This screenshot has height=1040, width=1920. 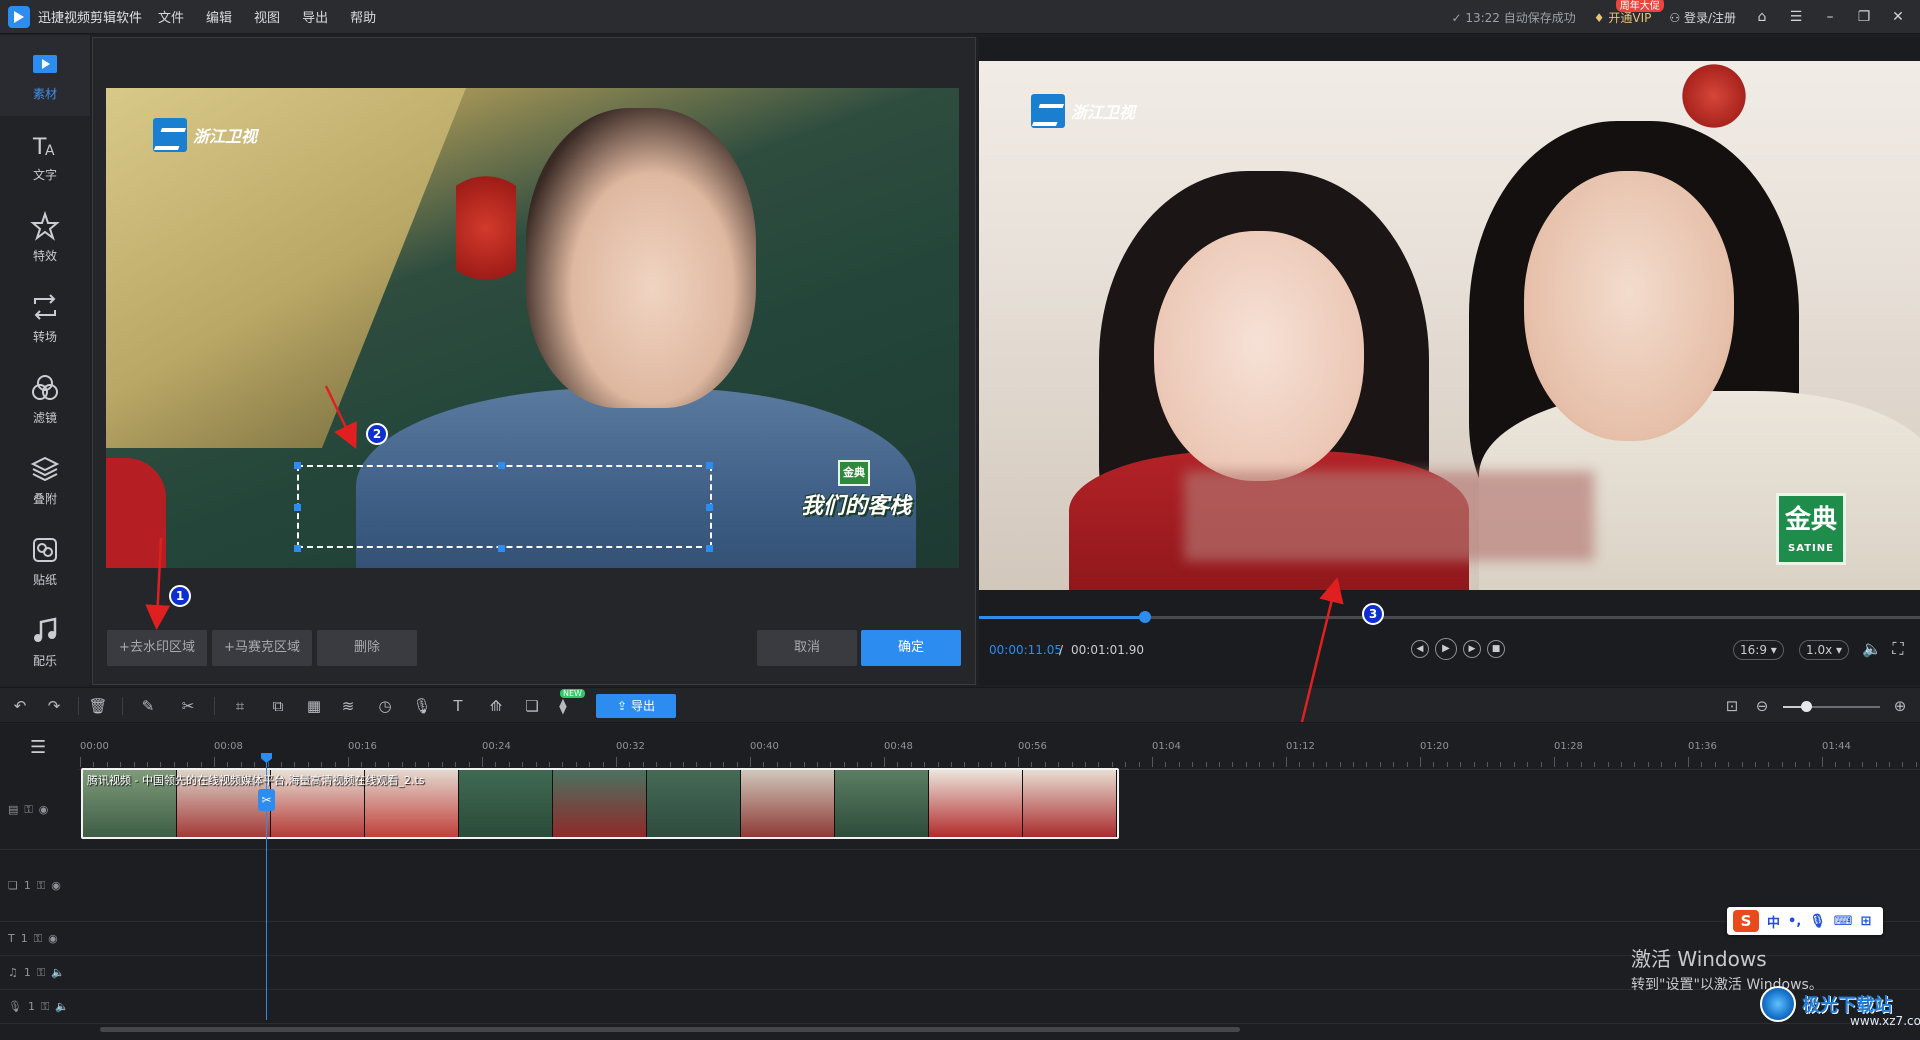 I want to click on step-back-icon: ◀, so click(x=1420, y=649).